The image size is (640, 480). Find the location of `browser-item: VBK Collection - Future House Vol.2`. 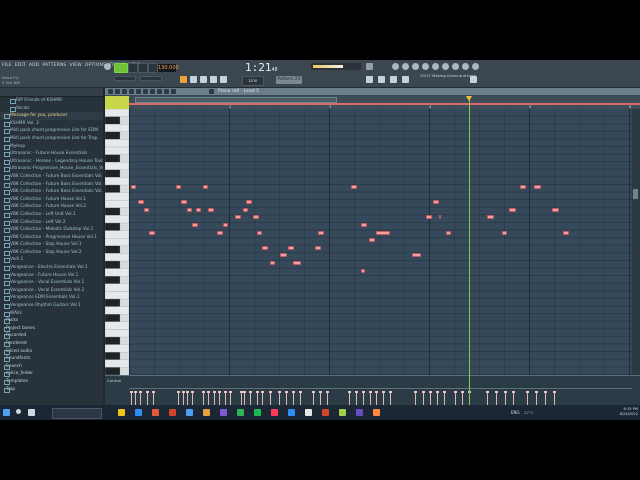

browser-item: VBK Collection - Future House Vol.2 is located at coordinates (51, 207).